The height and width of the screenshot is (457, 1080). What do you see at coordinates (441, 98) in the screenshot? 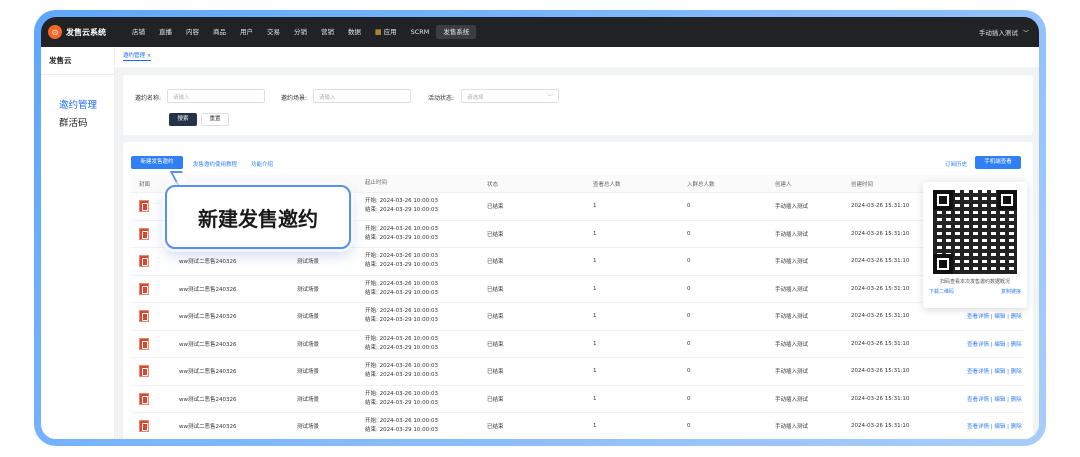
I see `status-label: 活动状态:` at bounding box center [441, 98].